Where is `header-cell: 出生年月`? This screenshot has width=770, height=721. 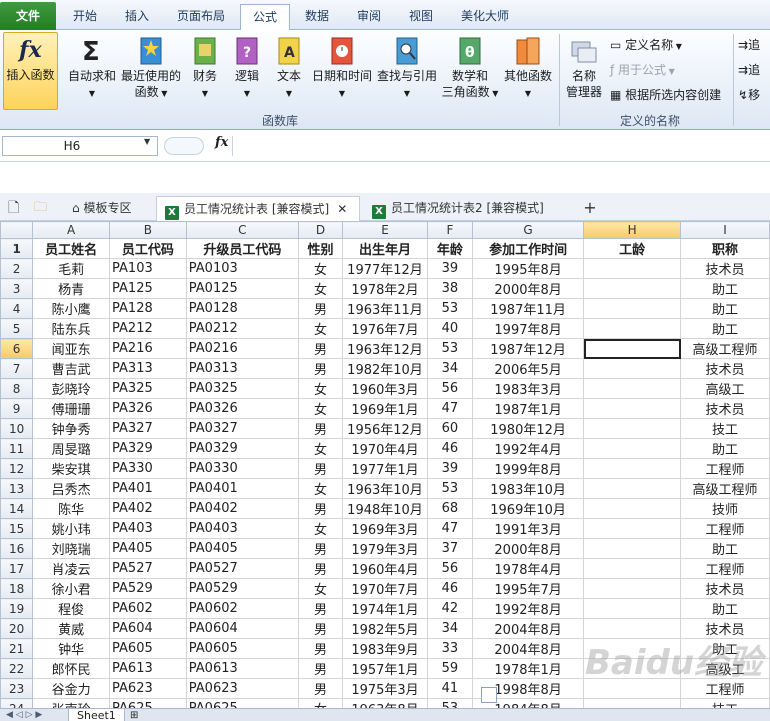 header-cell: 出生年月 is located at coordinates (385, 248).